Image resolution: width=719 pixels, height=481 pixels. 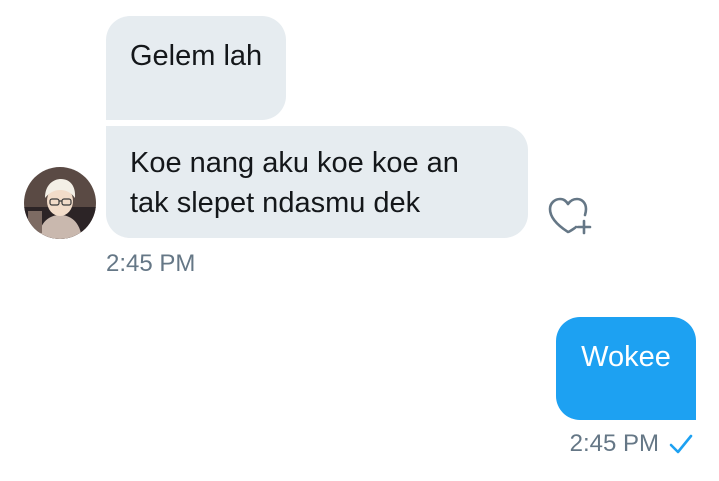 I want to click on outgoing-message-bubble: Wokee, so click(x=626, y=368).